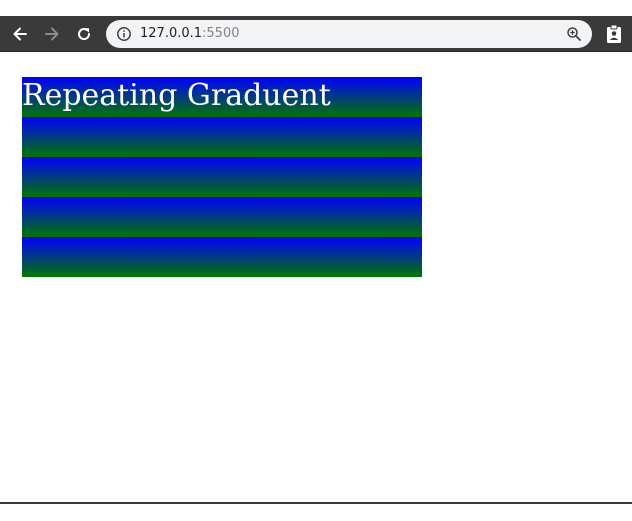 The width and height of the screenshot is (632, 521). I want to click on back-button, so click(20, 34).